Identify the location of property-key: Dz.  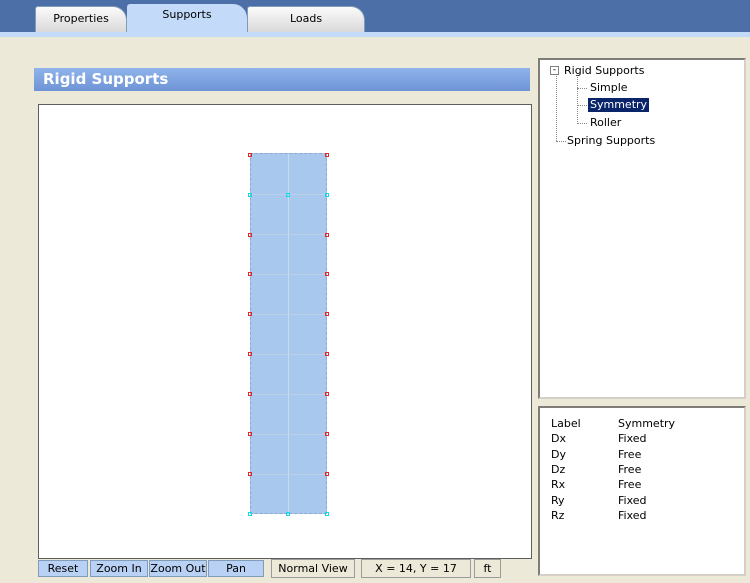
(558, 469).